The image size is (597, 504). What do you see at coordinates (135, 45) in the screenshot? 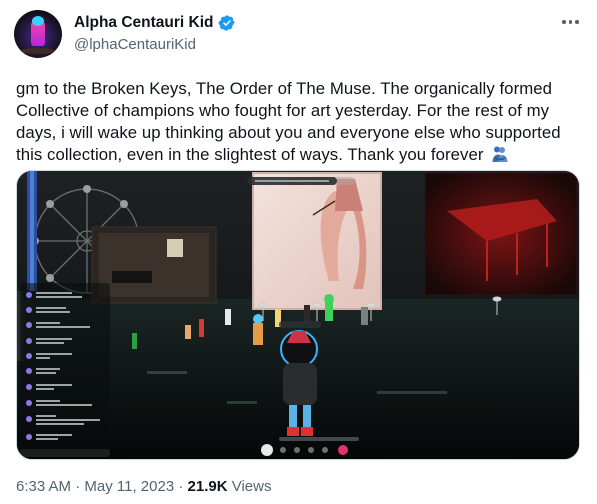
I see `author-handle: @lphaCentauriKid` at bounding box center [135, 45].